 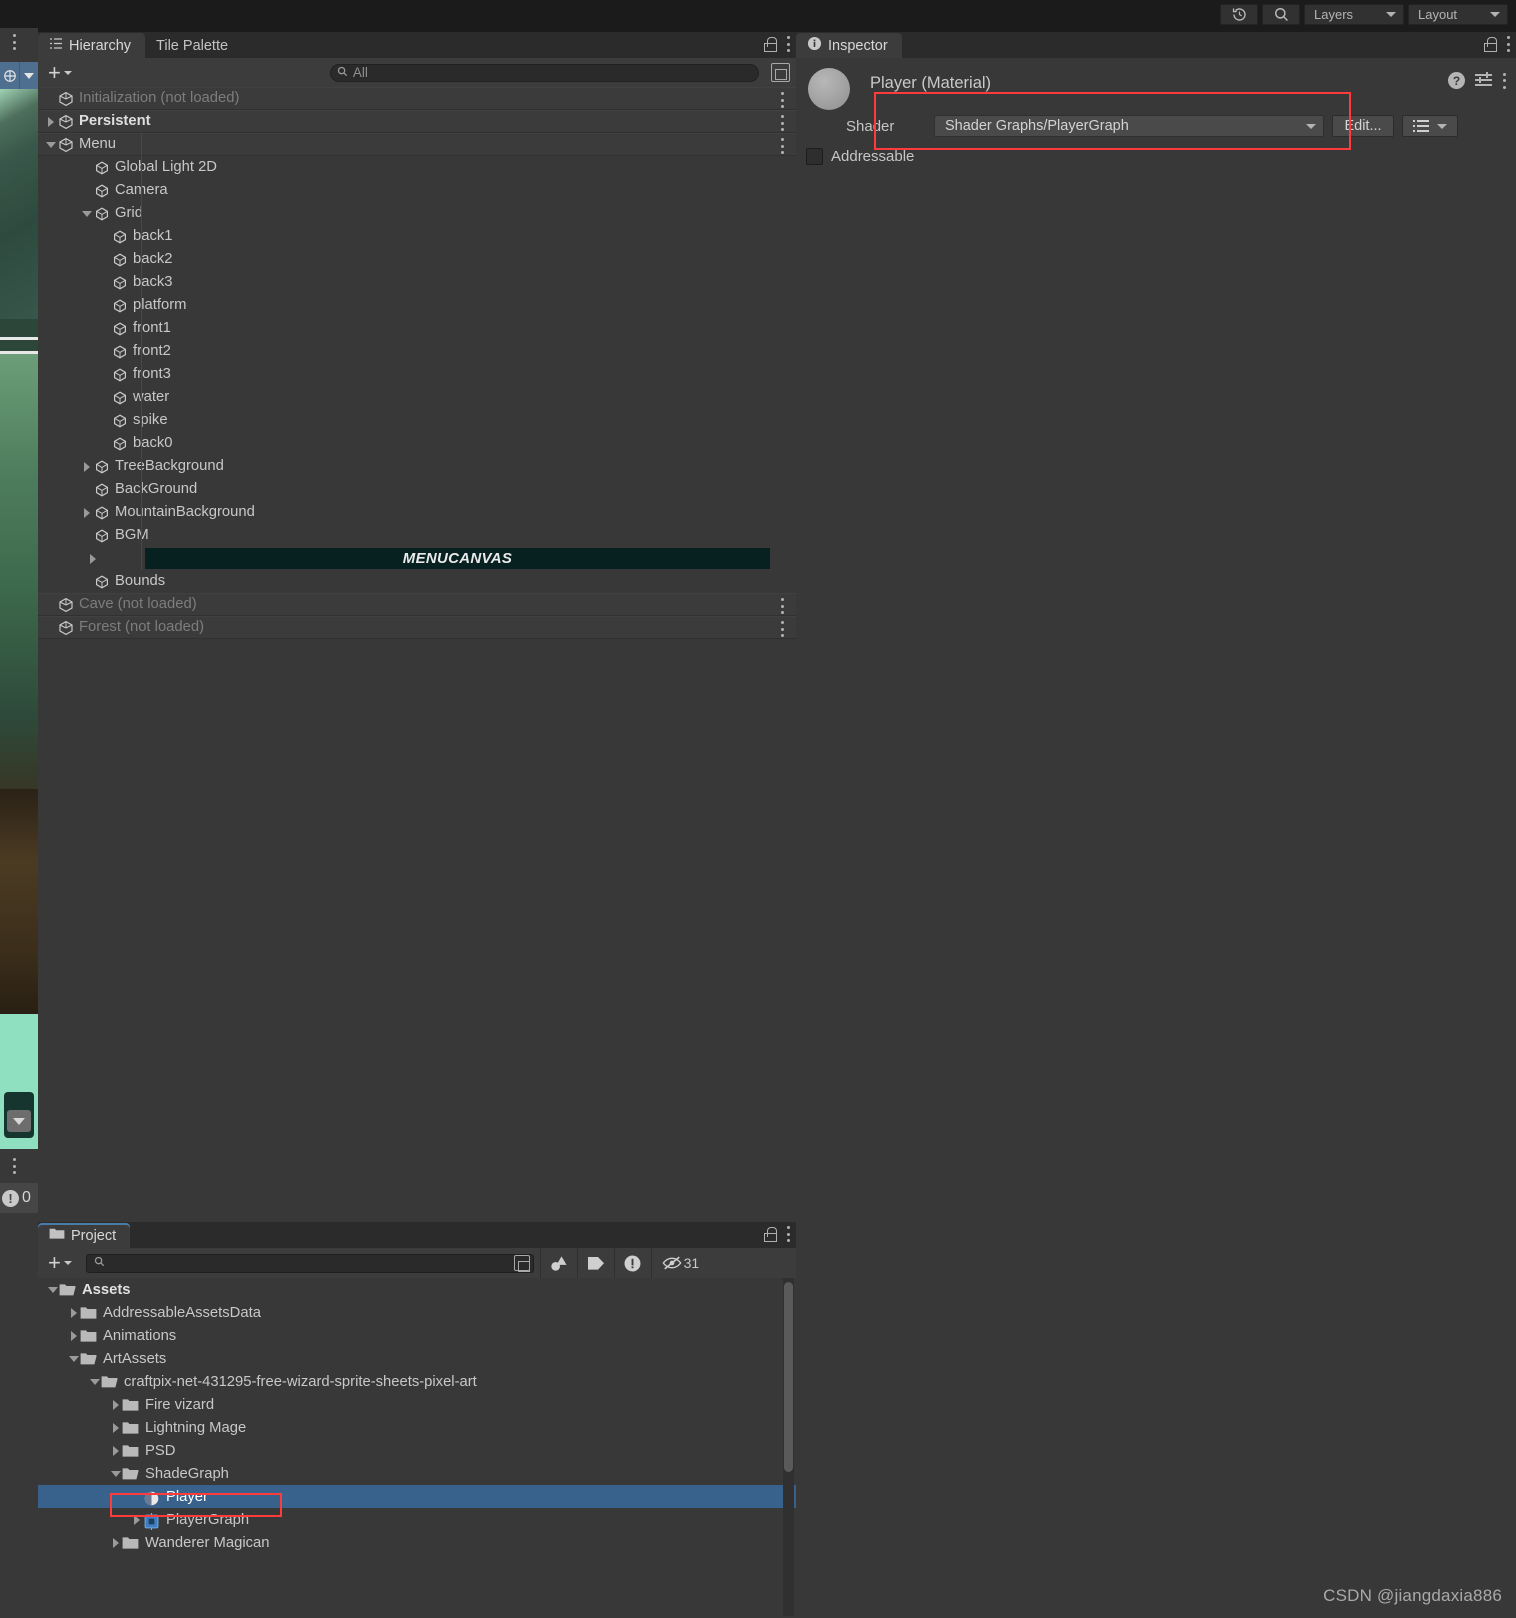 I want to click on hierarchy-kebab-icon, so click(x=788, y=44).